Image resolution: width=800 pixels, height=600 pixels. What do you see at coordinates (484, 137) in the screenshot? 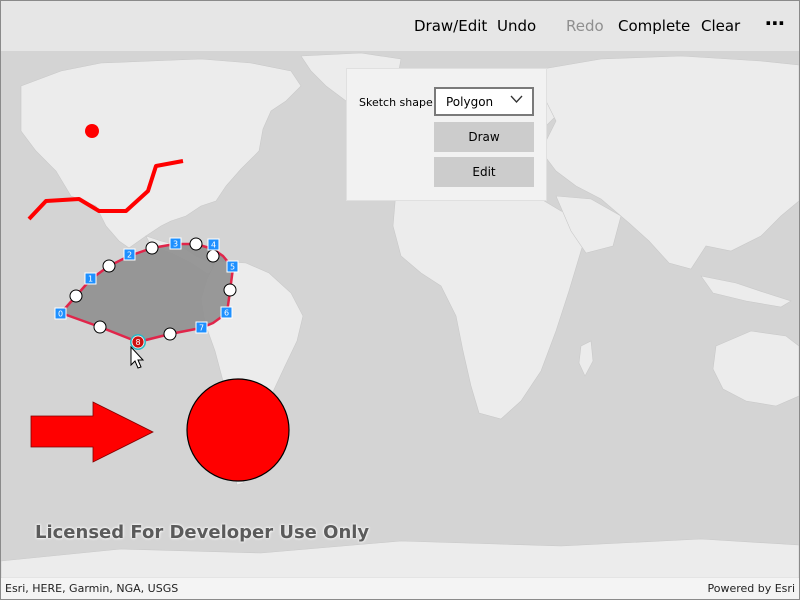
I see `draw-button: Draw` at bounding box center [484, 137].